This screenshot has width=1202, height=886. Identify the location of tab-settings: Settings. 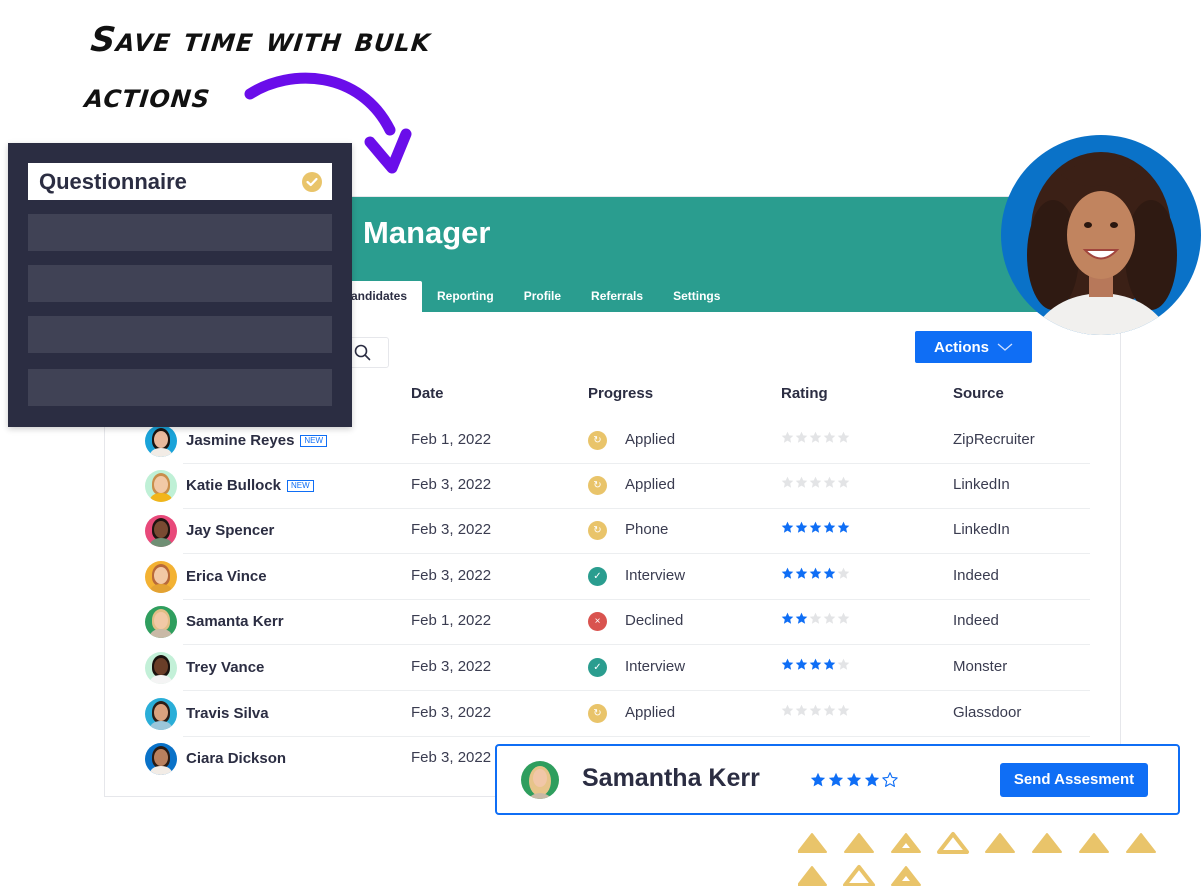
(696, 296).